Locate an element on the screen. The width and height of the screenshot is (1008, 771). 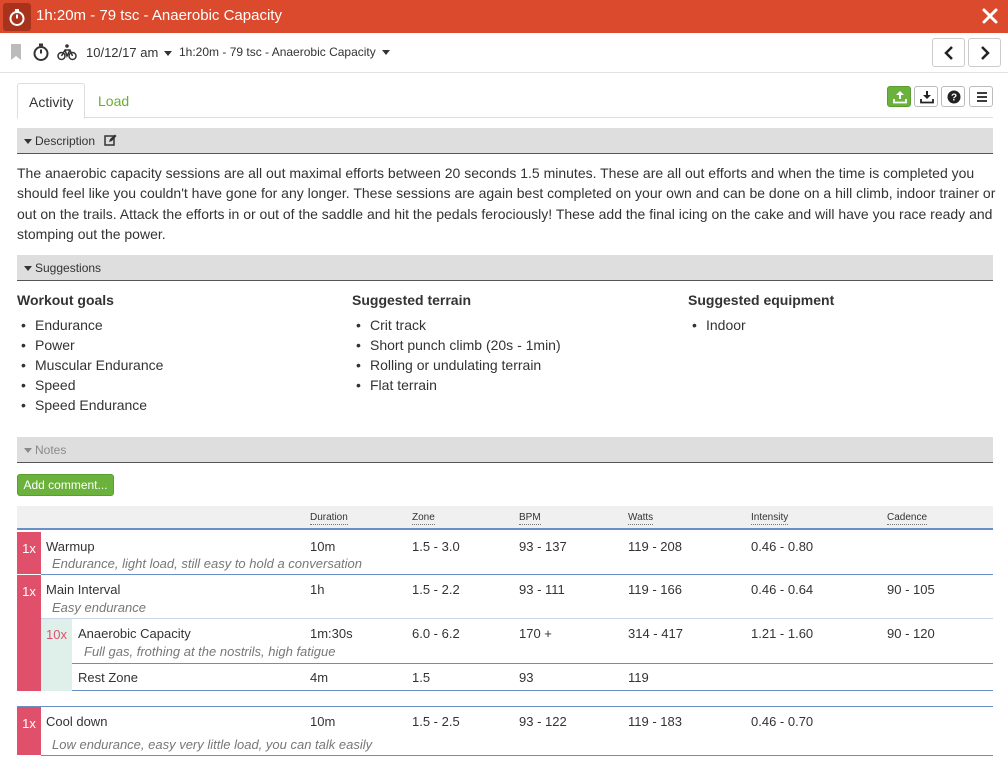
list-item: Muscular Endurance is located at coordinates (90, 365).